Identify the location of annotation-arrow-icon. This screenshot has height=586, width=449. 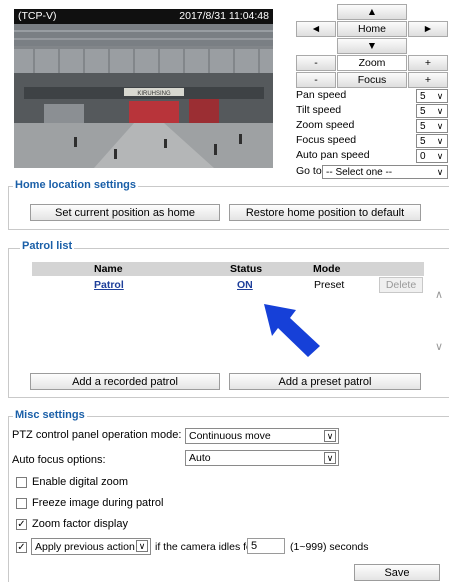
(294, 330).